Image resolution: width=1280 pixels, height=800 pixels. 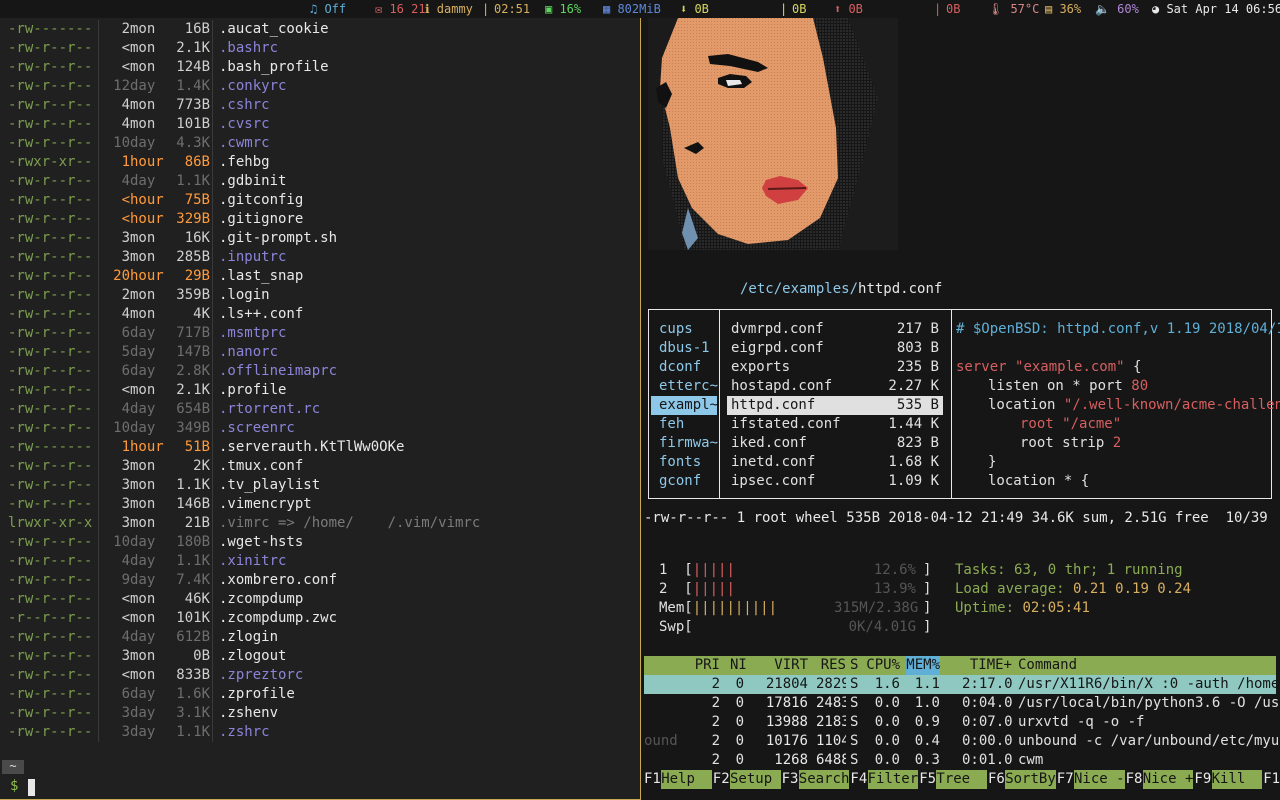 What do you see at coordinates (923, 665) in the screenshot?
I see `column-header-mem: MEM%` at bounding box center [923, 665].